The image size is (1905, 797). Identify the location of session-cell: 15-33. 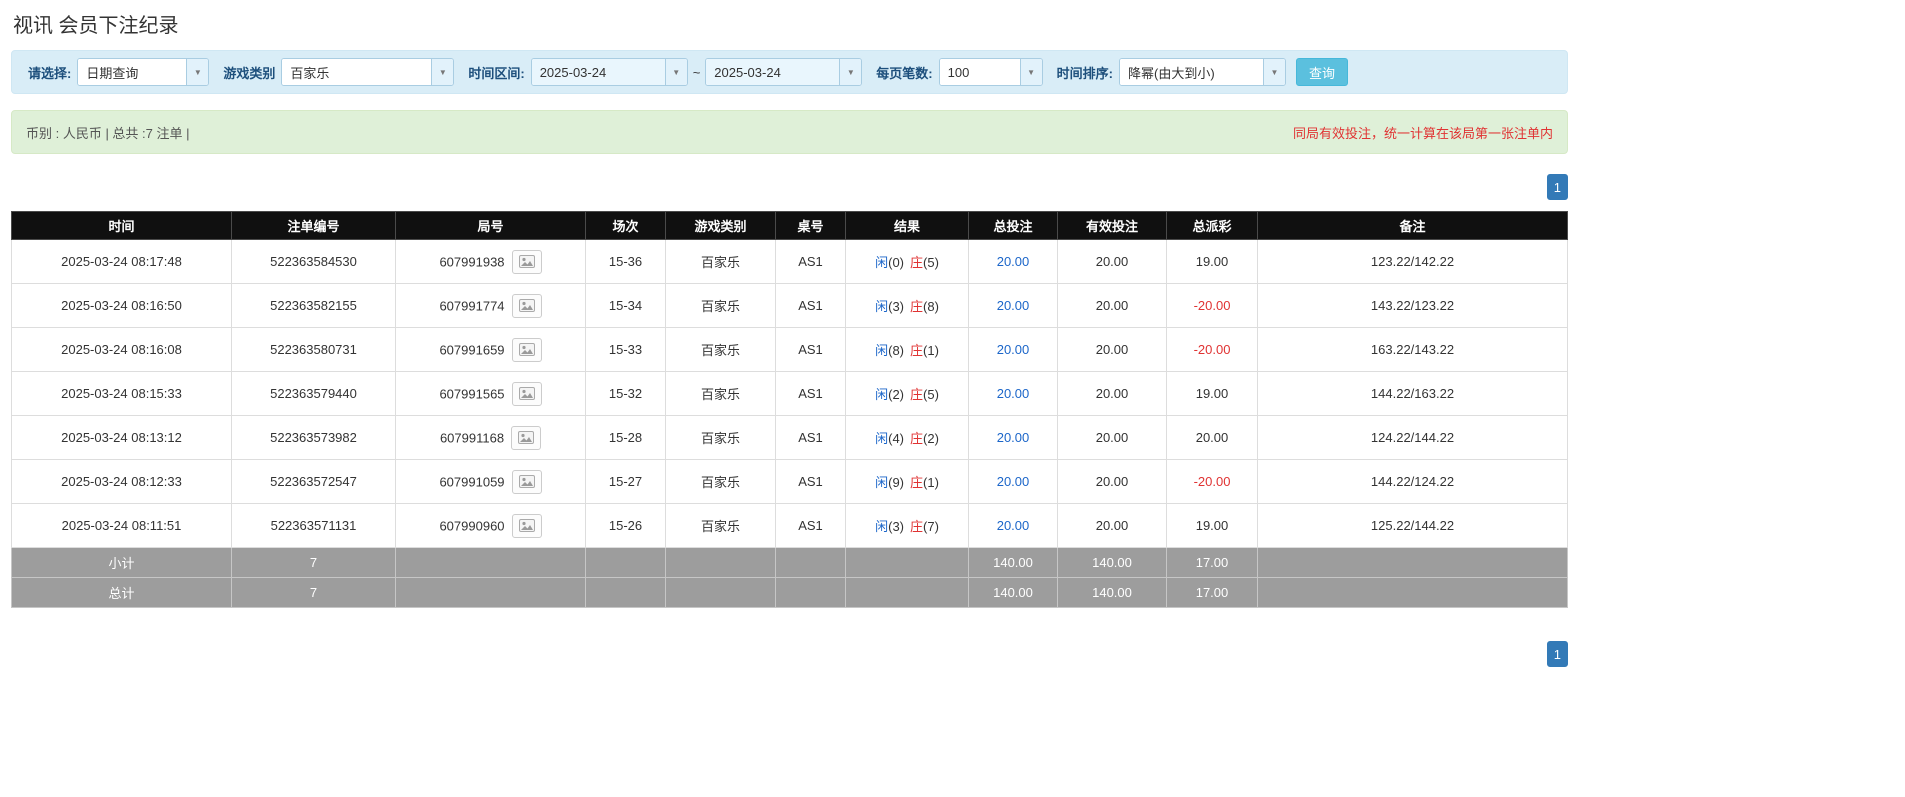
(625, 349).